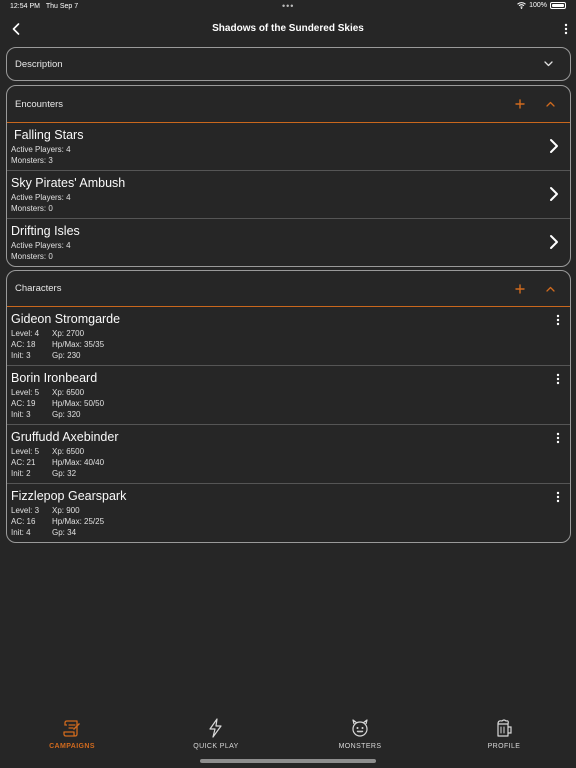 The width and height of the screenshot is (576, 768). Describe the element at coordinates (45, 231) in the screenshot. I see `encounter-name: Drifting Isles` at that location.